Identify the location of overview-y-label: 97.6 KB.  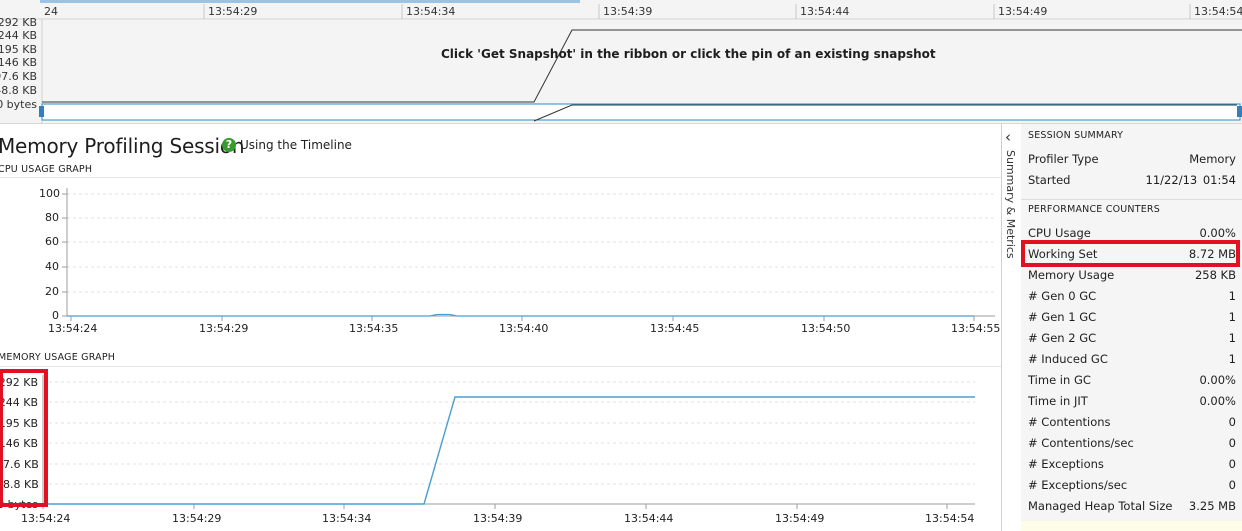
(18, 76).